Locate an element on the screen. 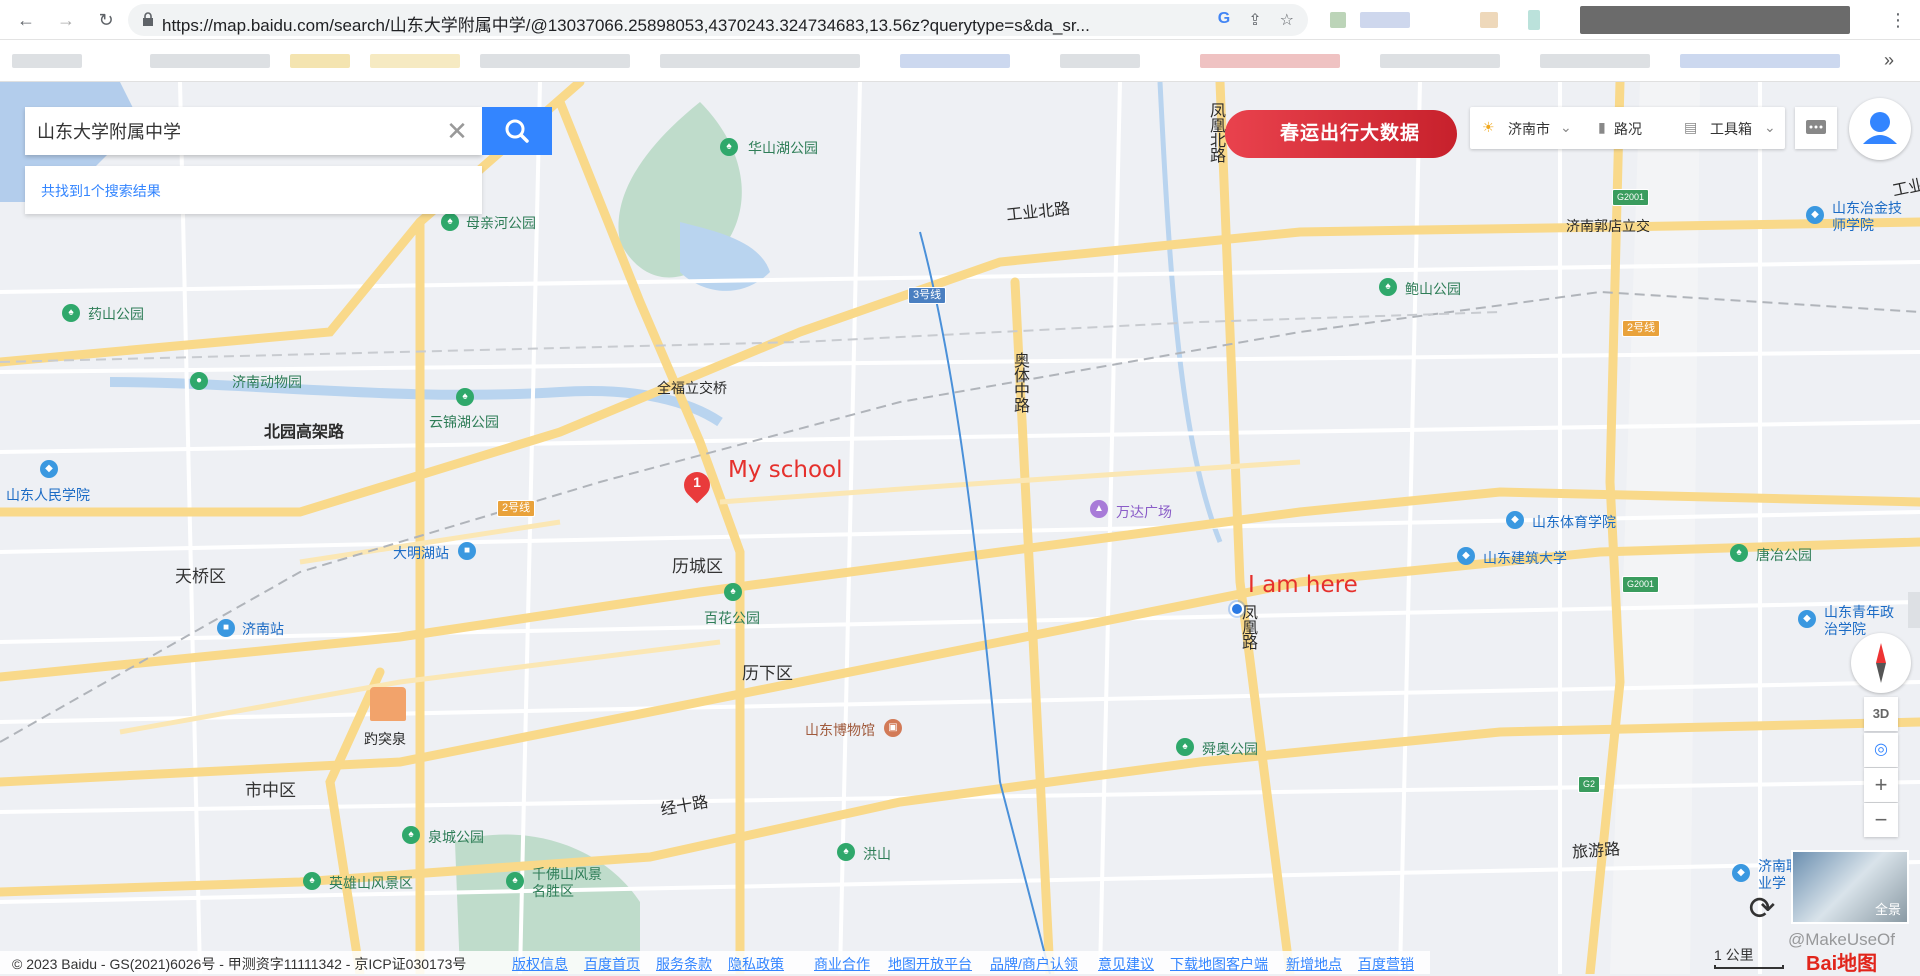 Image resolution: width=1920 pixels, height=976 pixels. search-icon is located at coordinates (517, 131).